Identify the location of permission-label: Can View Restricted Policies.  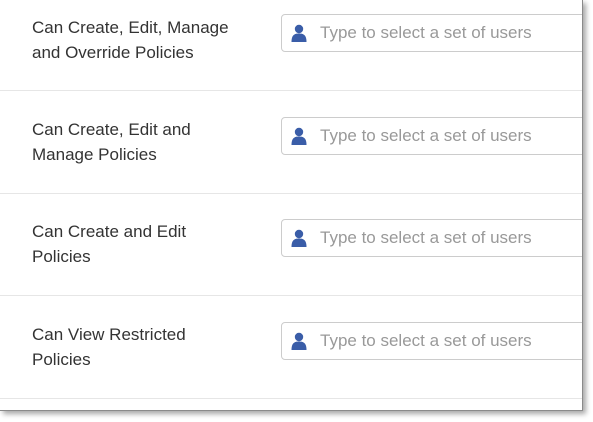
(109, 347).